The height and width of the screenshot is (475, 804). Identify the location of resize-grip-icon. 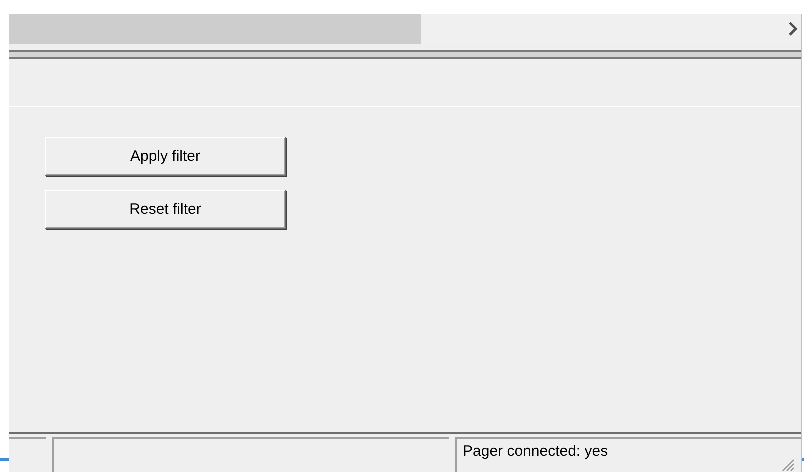
(788, 465).